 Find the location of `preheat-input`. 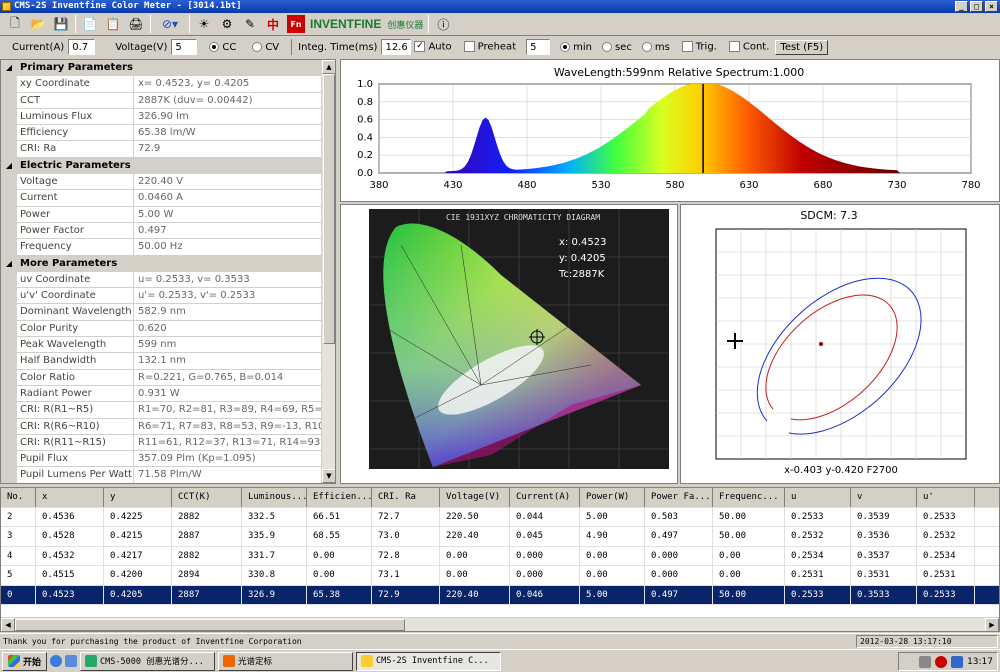

preheat-input is located at coordinates (538, 47).